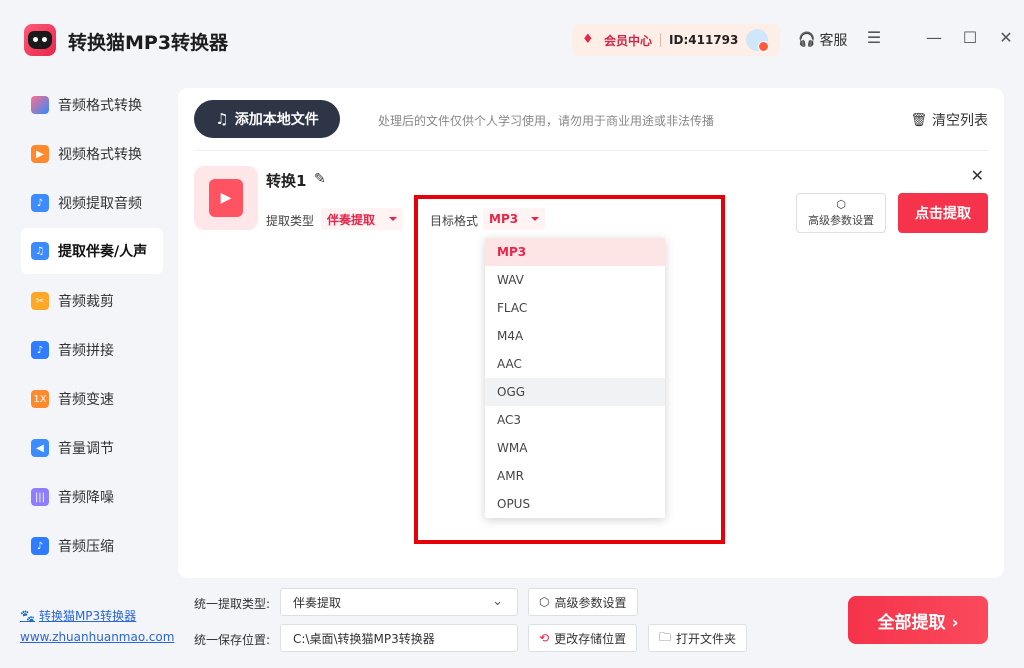 Image resolution: width=1024 pixels, height=668 pixels. What do you see at coordinates (103, 252) in the screenshot?
I see `sidebar-item-label: 提取伴奏/人声` at bounding box center [103, 252].